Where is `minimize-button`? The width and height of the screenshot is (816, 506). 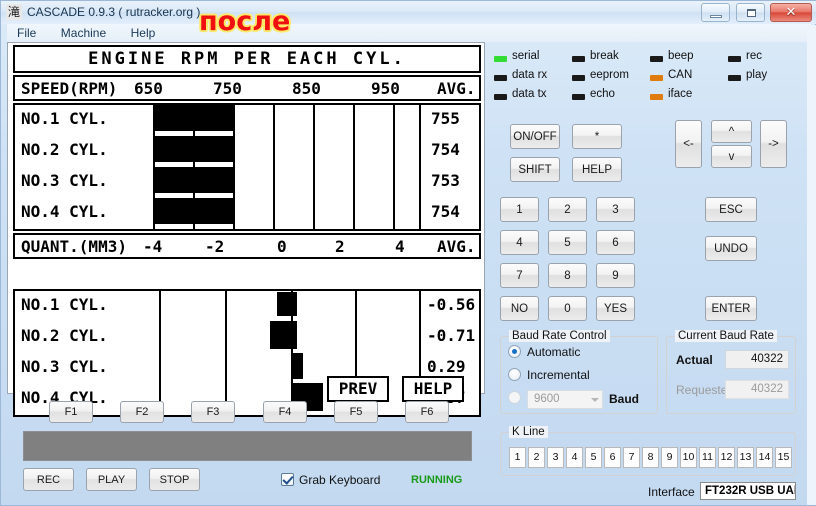 minimize-button is located at coordinates (716, 12).